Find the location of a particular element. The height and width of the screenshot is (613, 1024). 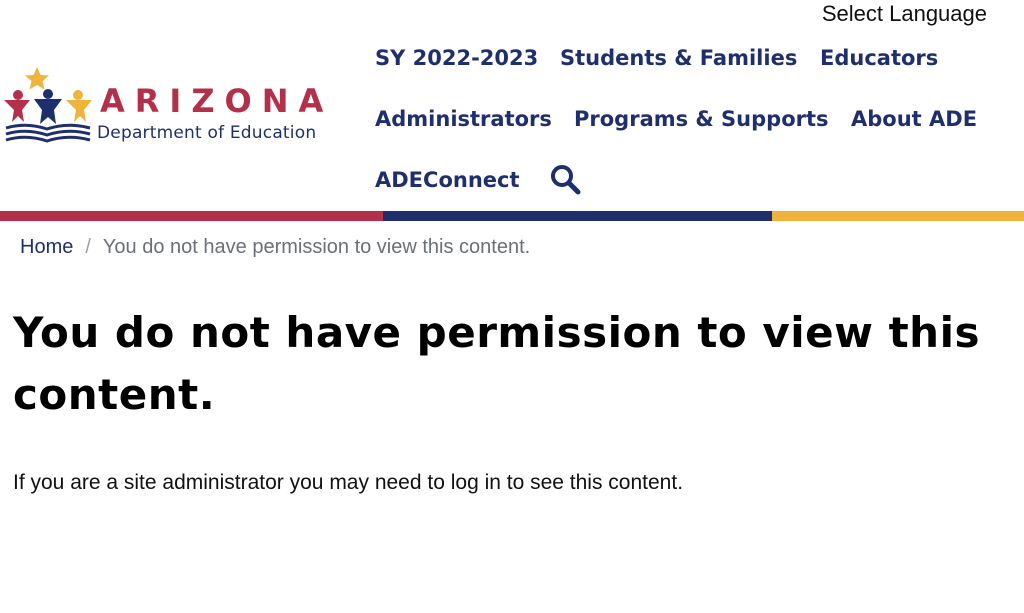

nav-educators: Educators is located at coordinates (879, 58).